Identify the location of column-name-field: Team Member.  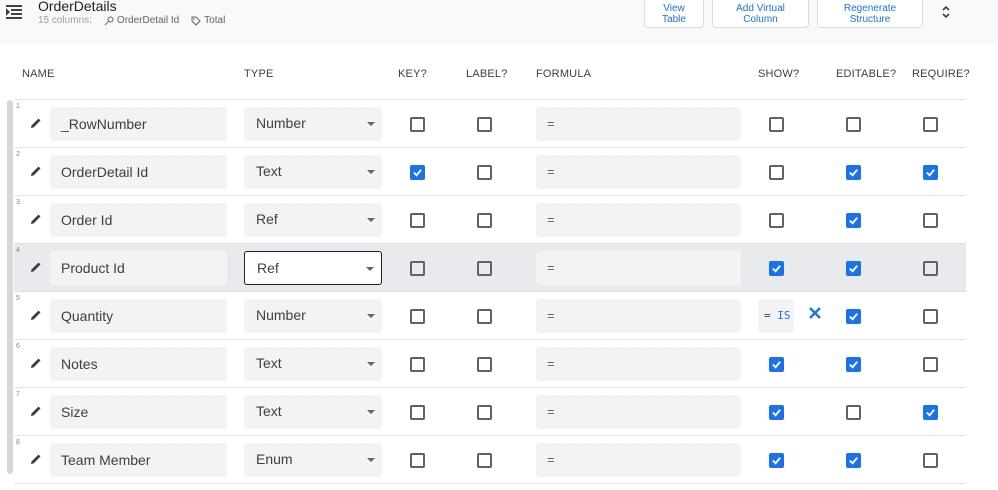
(138, 460).